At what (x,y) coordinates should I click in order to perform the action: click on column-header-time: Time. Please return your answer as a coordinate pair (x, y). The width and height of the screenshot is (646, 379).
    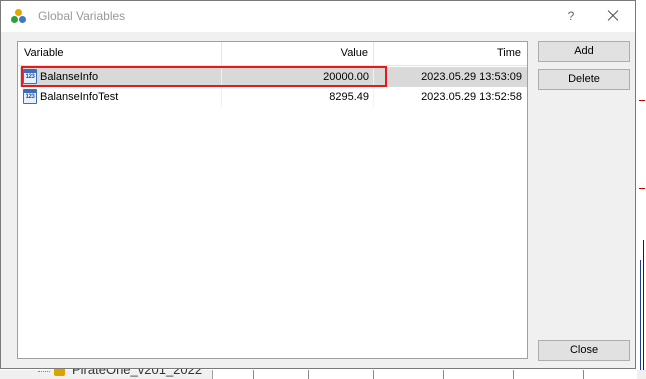
    Looking at the image, I should click on (447, 53).